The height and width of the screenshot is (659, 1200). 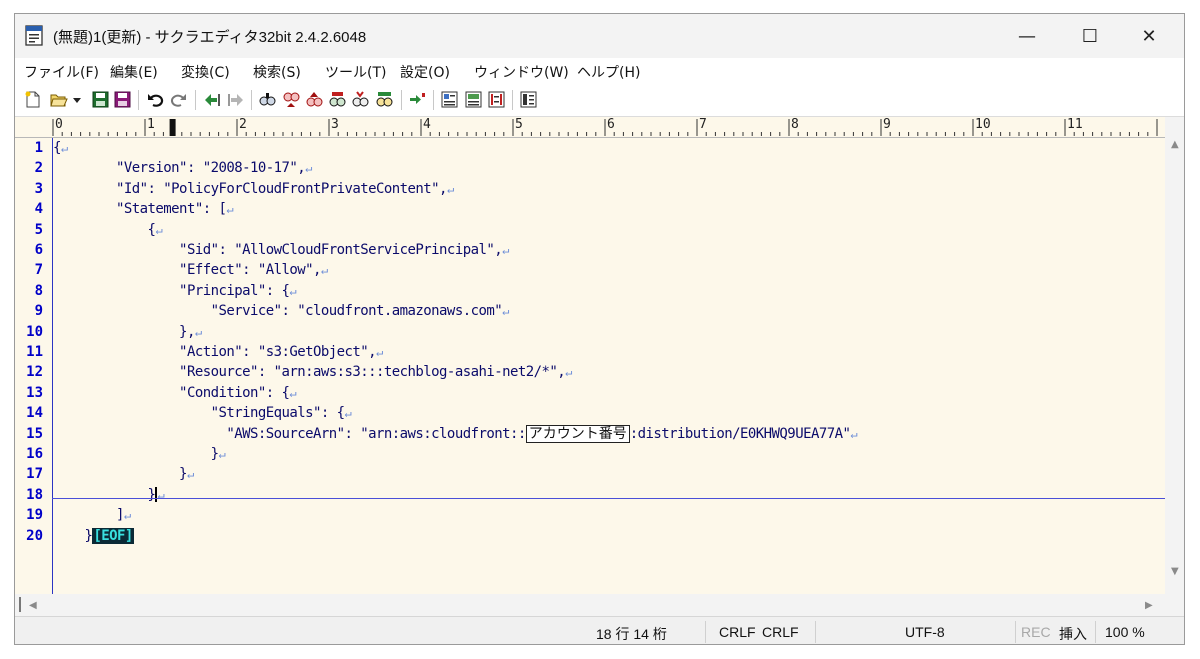 What do you see at coordinates (925, 632) in the screenshot?
I see `character-encoding: UTF-8` at bounding box center [925, 632].